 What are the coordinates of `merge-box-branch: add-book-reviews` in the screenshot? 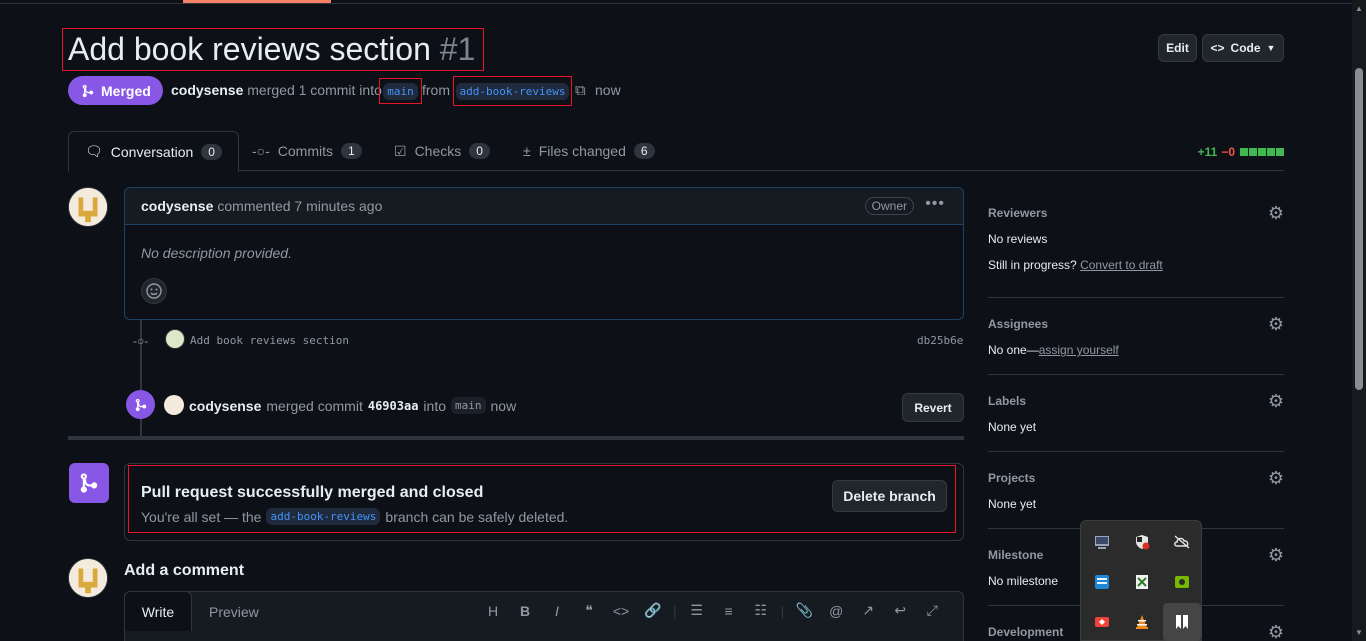 It's located at (323, 516).